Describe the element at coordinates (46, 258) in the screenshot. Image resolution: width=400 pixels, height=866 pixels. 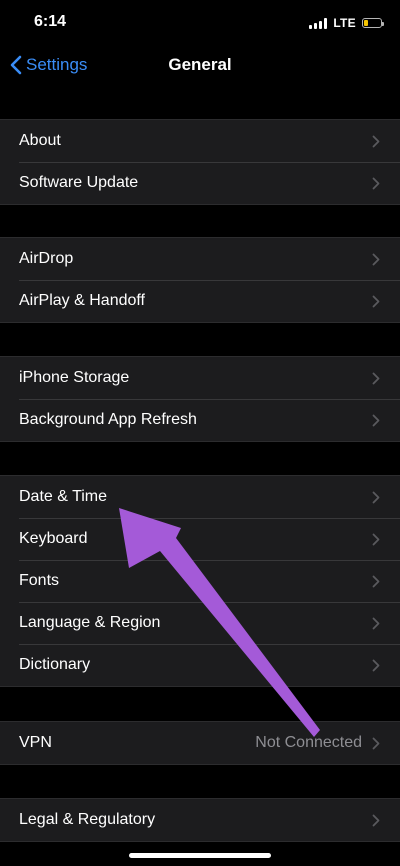
I see `row-label: AirDrop` at that location.